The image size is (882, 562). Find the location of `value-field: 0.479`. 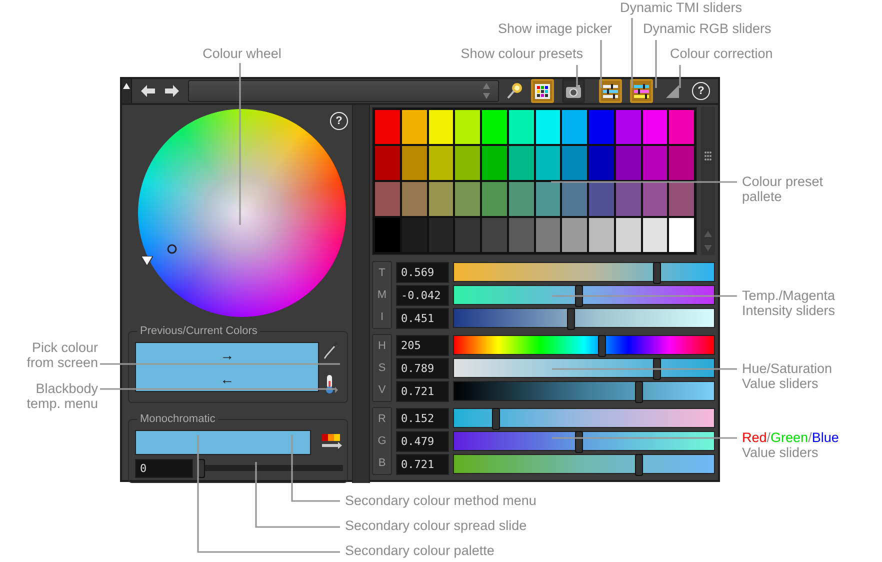

value-field: 0.479 is located at coordinates (422, 441).